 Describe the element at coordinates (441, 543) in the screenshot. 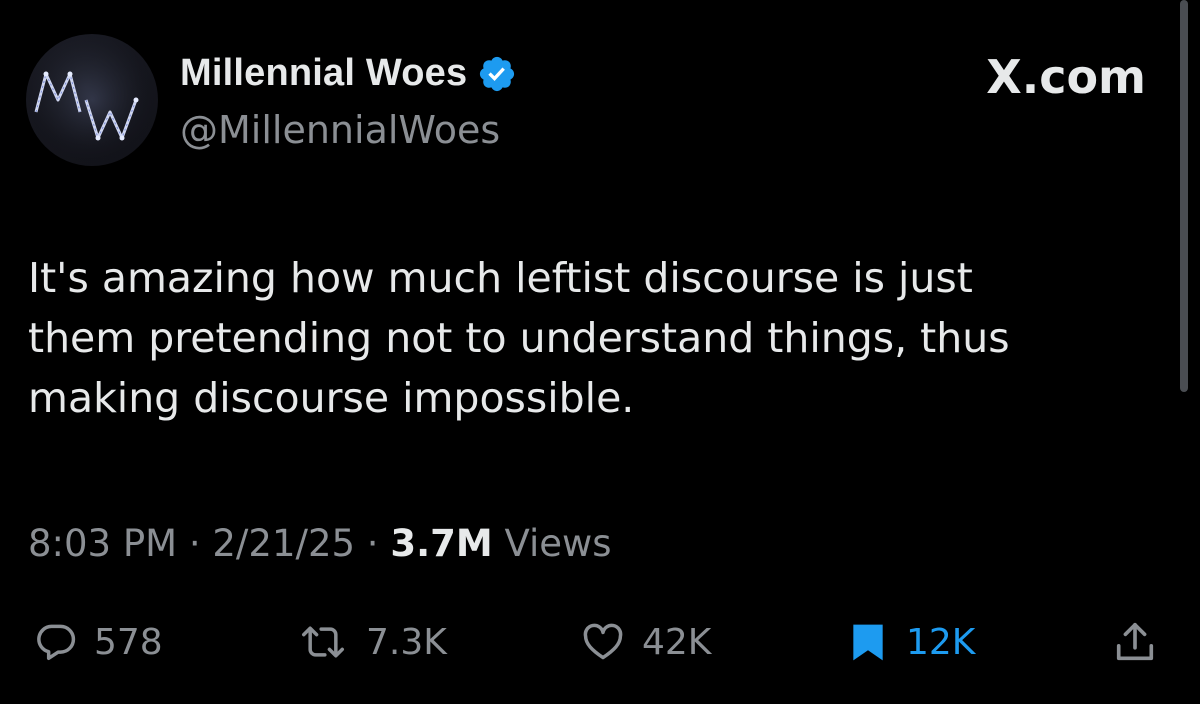

I see `views-count: 3.7M` at that location.